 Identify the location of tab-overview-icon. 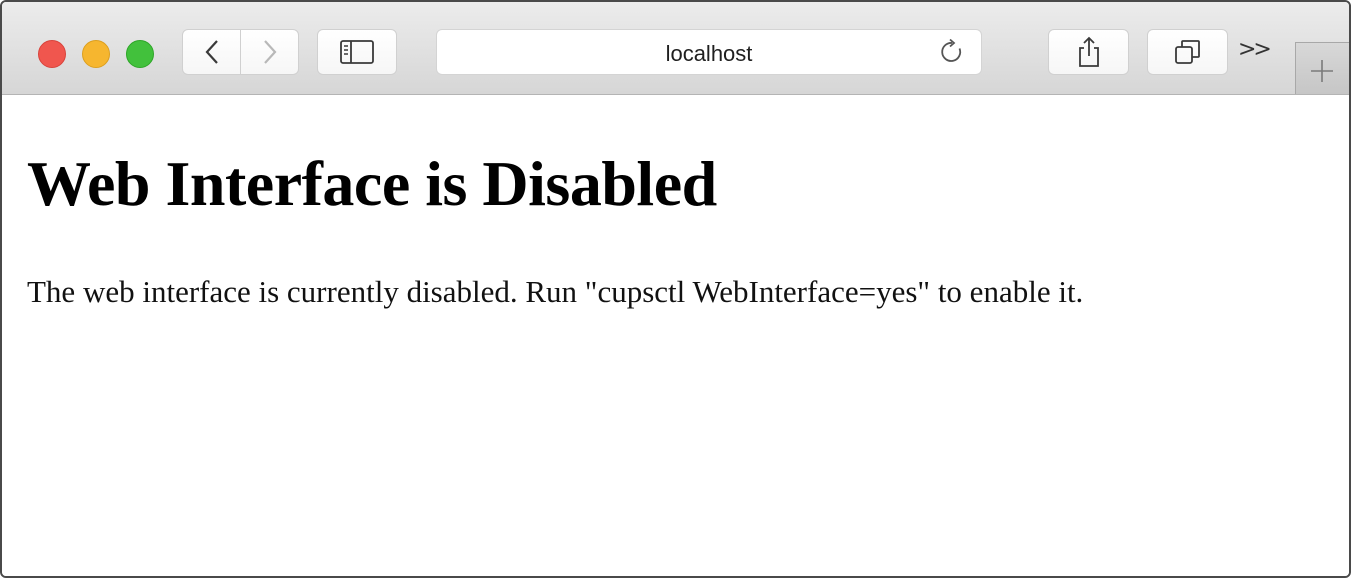
(1187, 52).